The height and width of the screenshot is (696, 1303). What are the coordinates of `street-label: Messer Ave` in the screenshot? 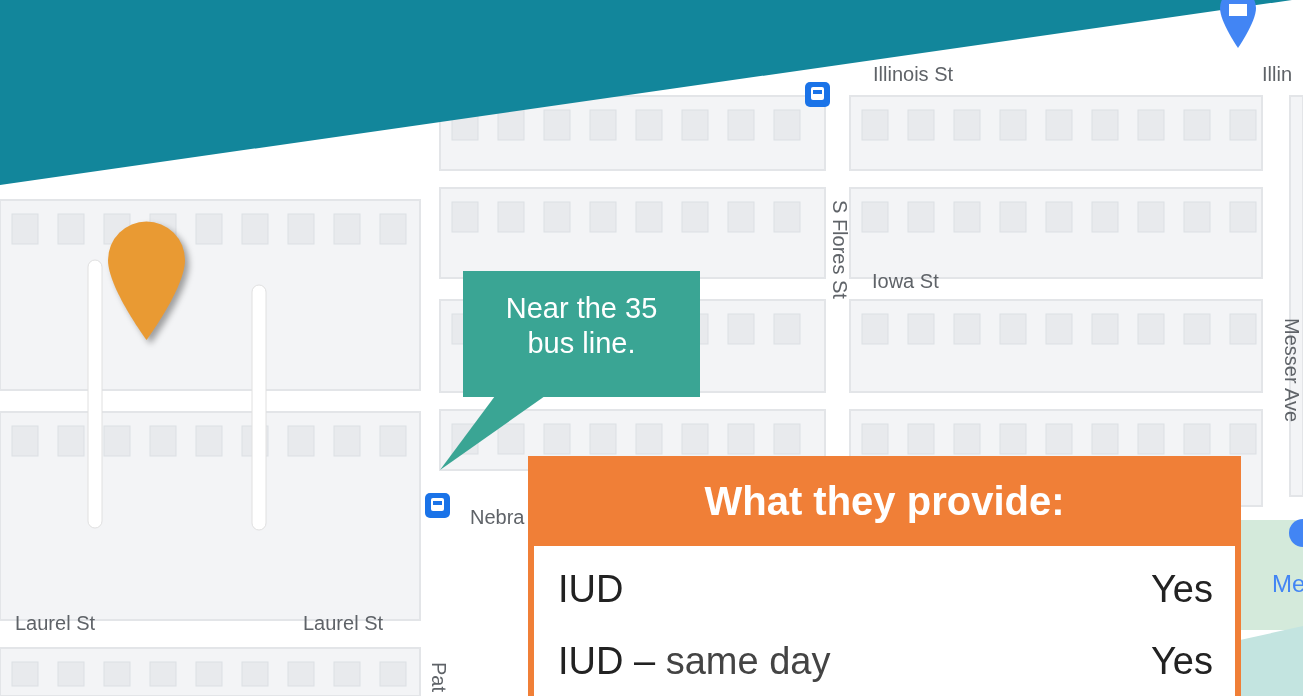 It's located at (1292, 370).